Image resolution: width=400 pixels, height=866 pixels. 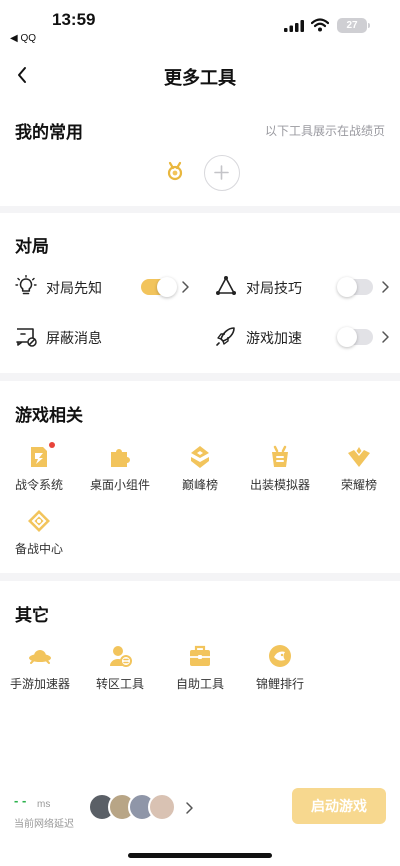 I want to click on latency-unit: ms, so click(x=44, y=804).